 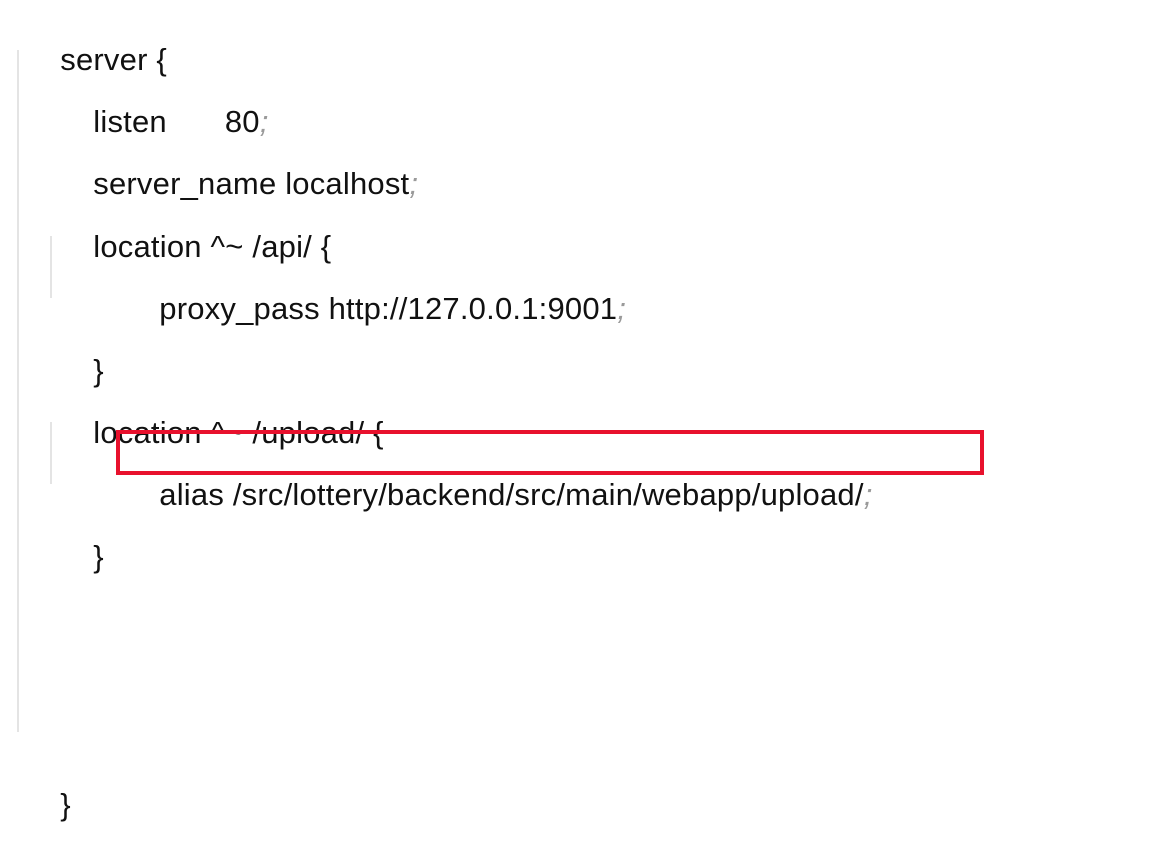 What do you see at coordinates (81, 557) in the screenshot?
I see `code-line-upload-close: }` at bounding box center [81, 557].